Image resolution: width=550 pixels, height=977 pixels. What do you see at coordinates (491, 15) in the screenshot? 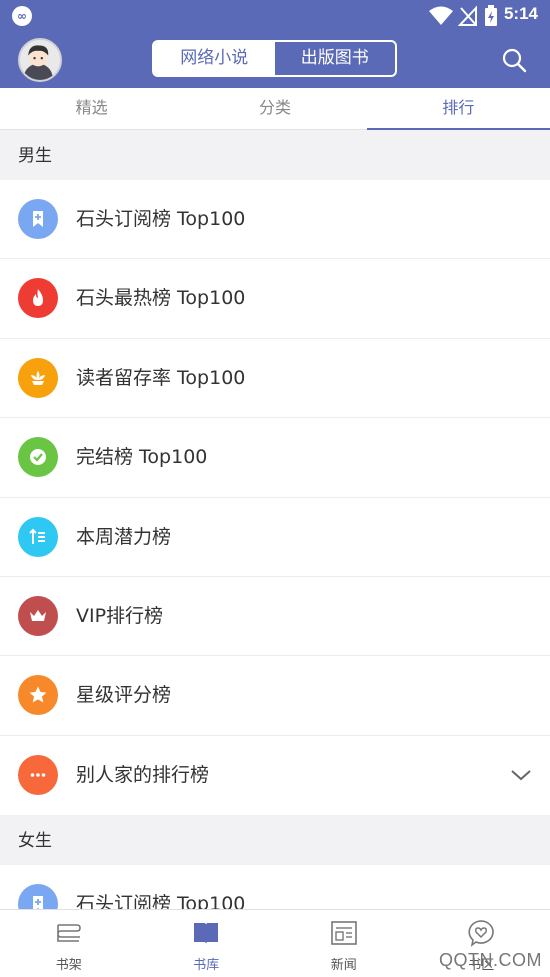
I see `battery-icon` at bounding box center [491, 15].